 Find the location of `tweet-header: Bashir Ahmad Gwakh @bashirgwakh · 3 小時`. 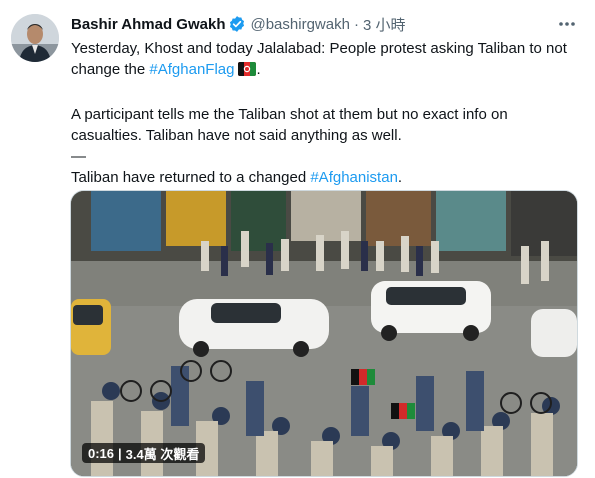

tweet-header: Bashir Ahmad Gwakh @bashirgwakh · 3 小時 is located at coordinates (238, 24).